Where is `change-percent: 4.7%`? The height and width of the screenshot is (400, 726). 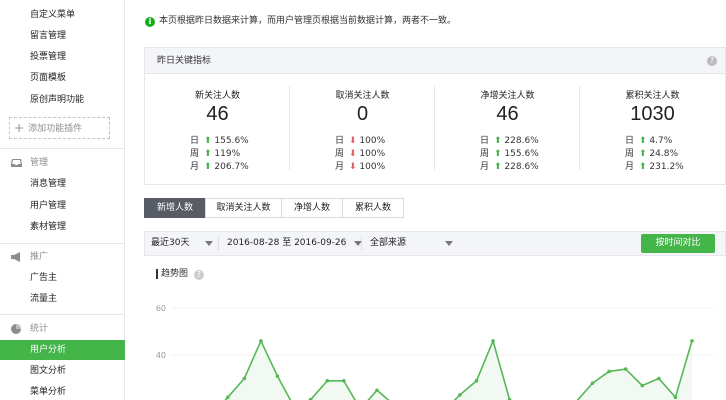 change-percent: 4.7% is located at coordinates (661, 141).